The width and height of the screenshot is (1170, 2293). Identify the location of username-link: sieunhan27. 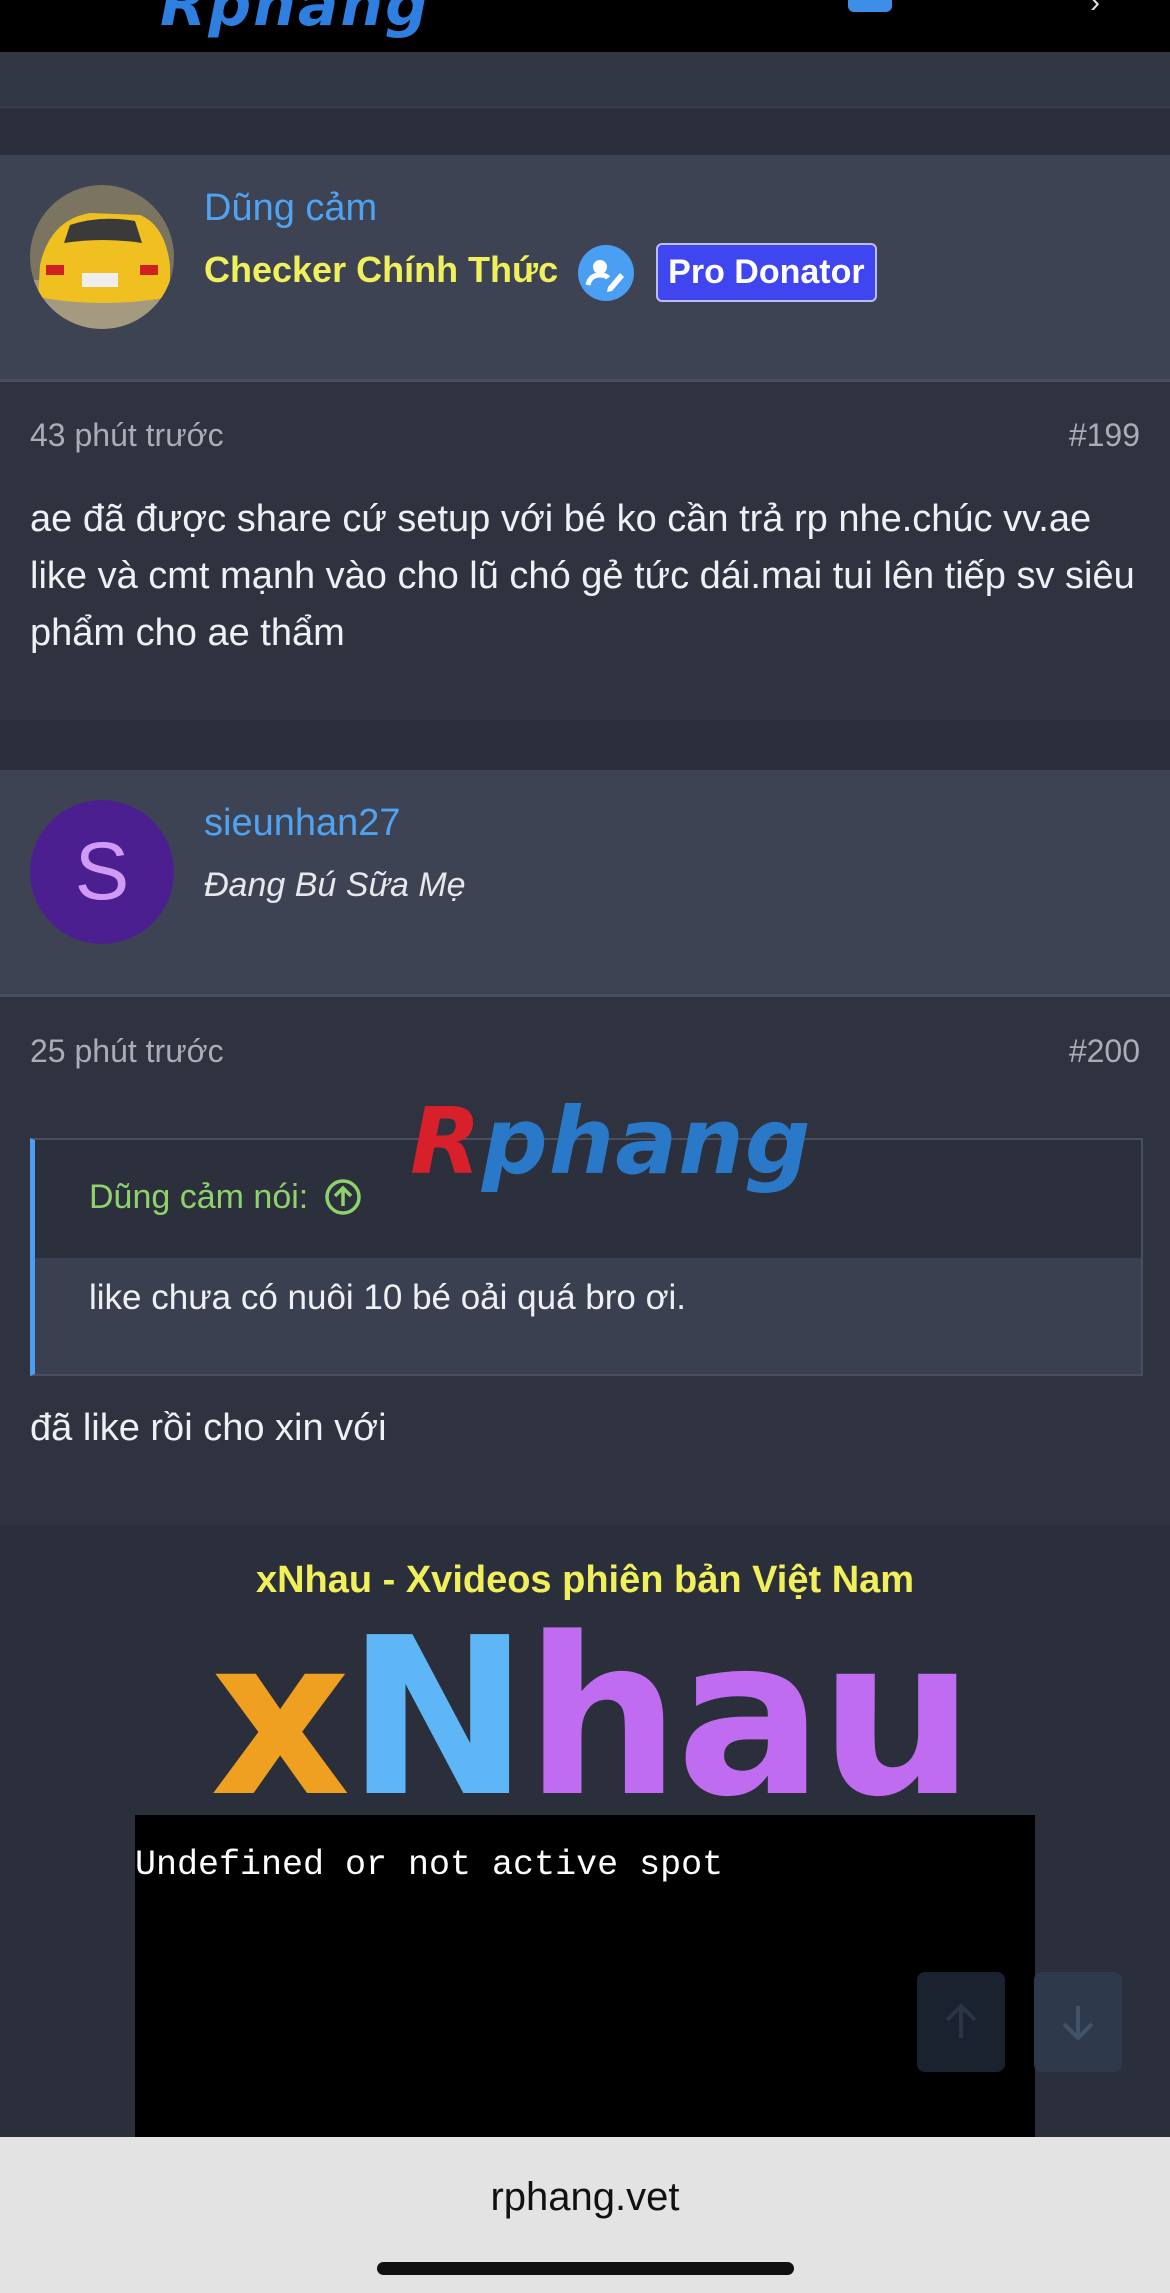
(302, 823).